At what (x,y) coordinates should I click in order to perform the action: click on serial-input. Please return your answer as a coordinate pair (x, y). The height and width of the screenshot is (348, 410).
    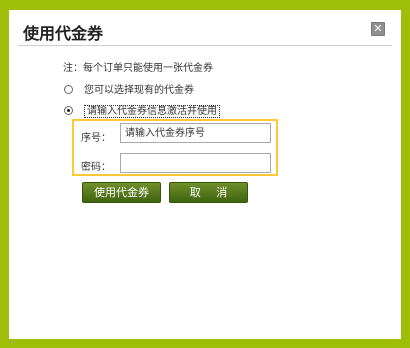
    Looking at the image, I should click on (195, 133).